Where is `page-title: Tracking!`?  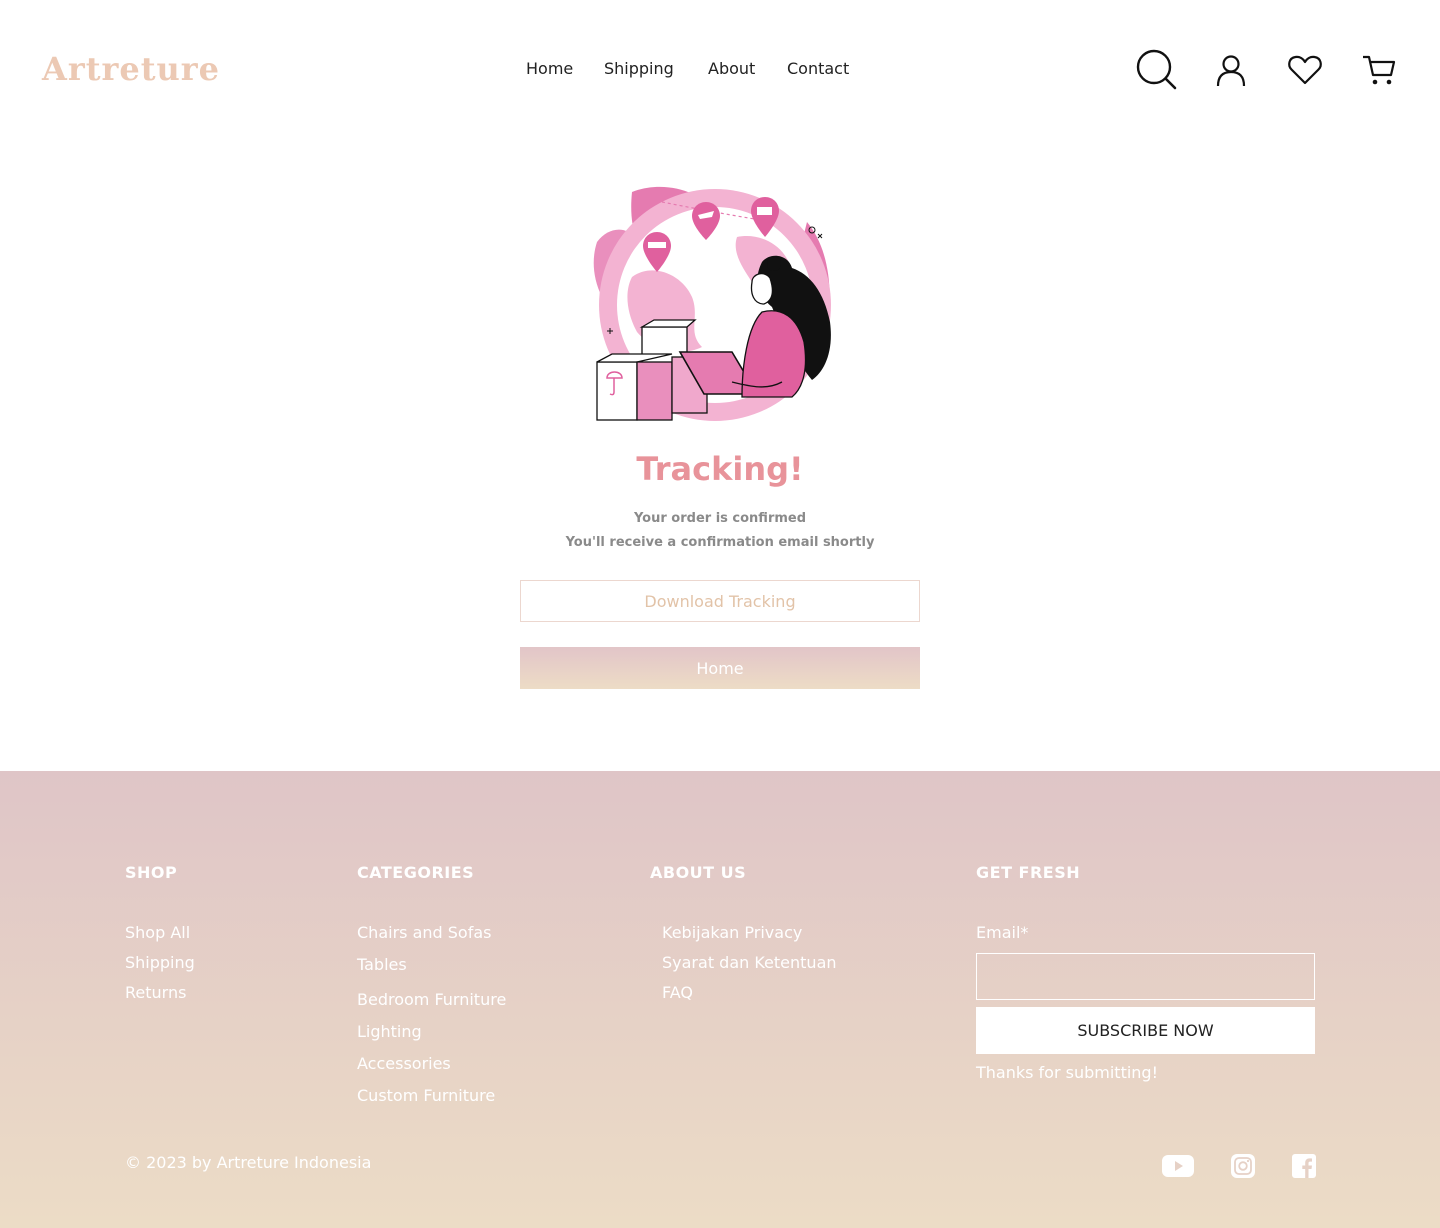 page-title: Tracking! is located at coordinates (720, 469).